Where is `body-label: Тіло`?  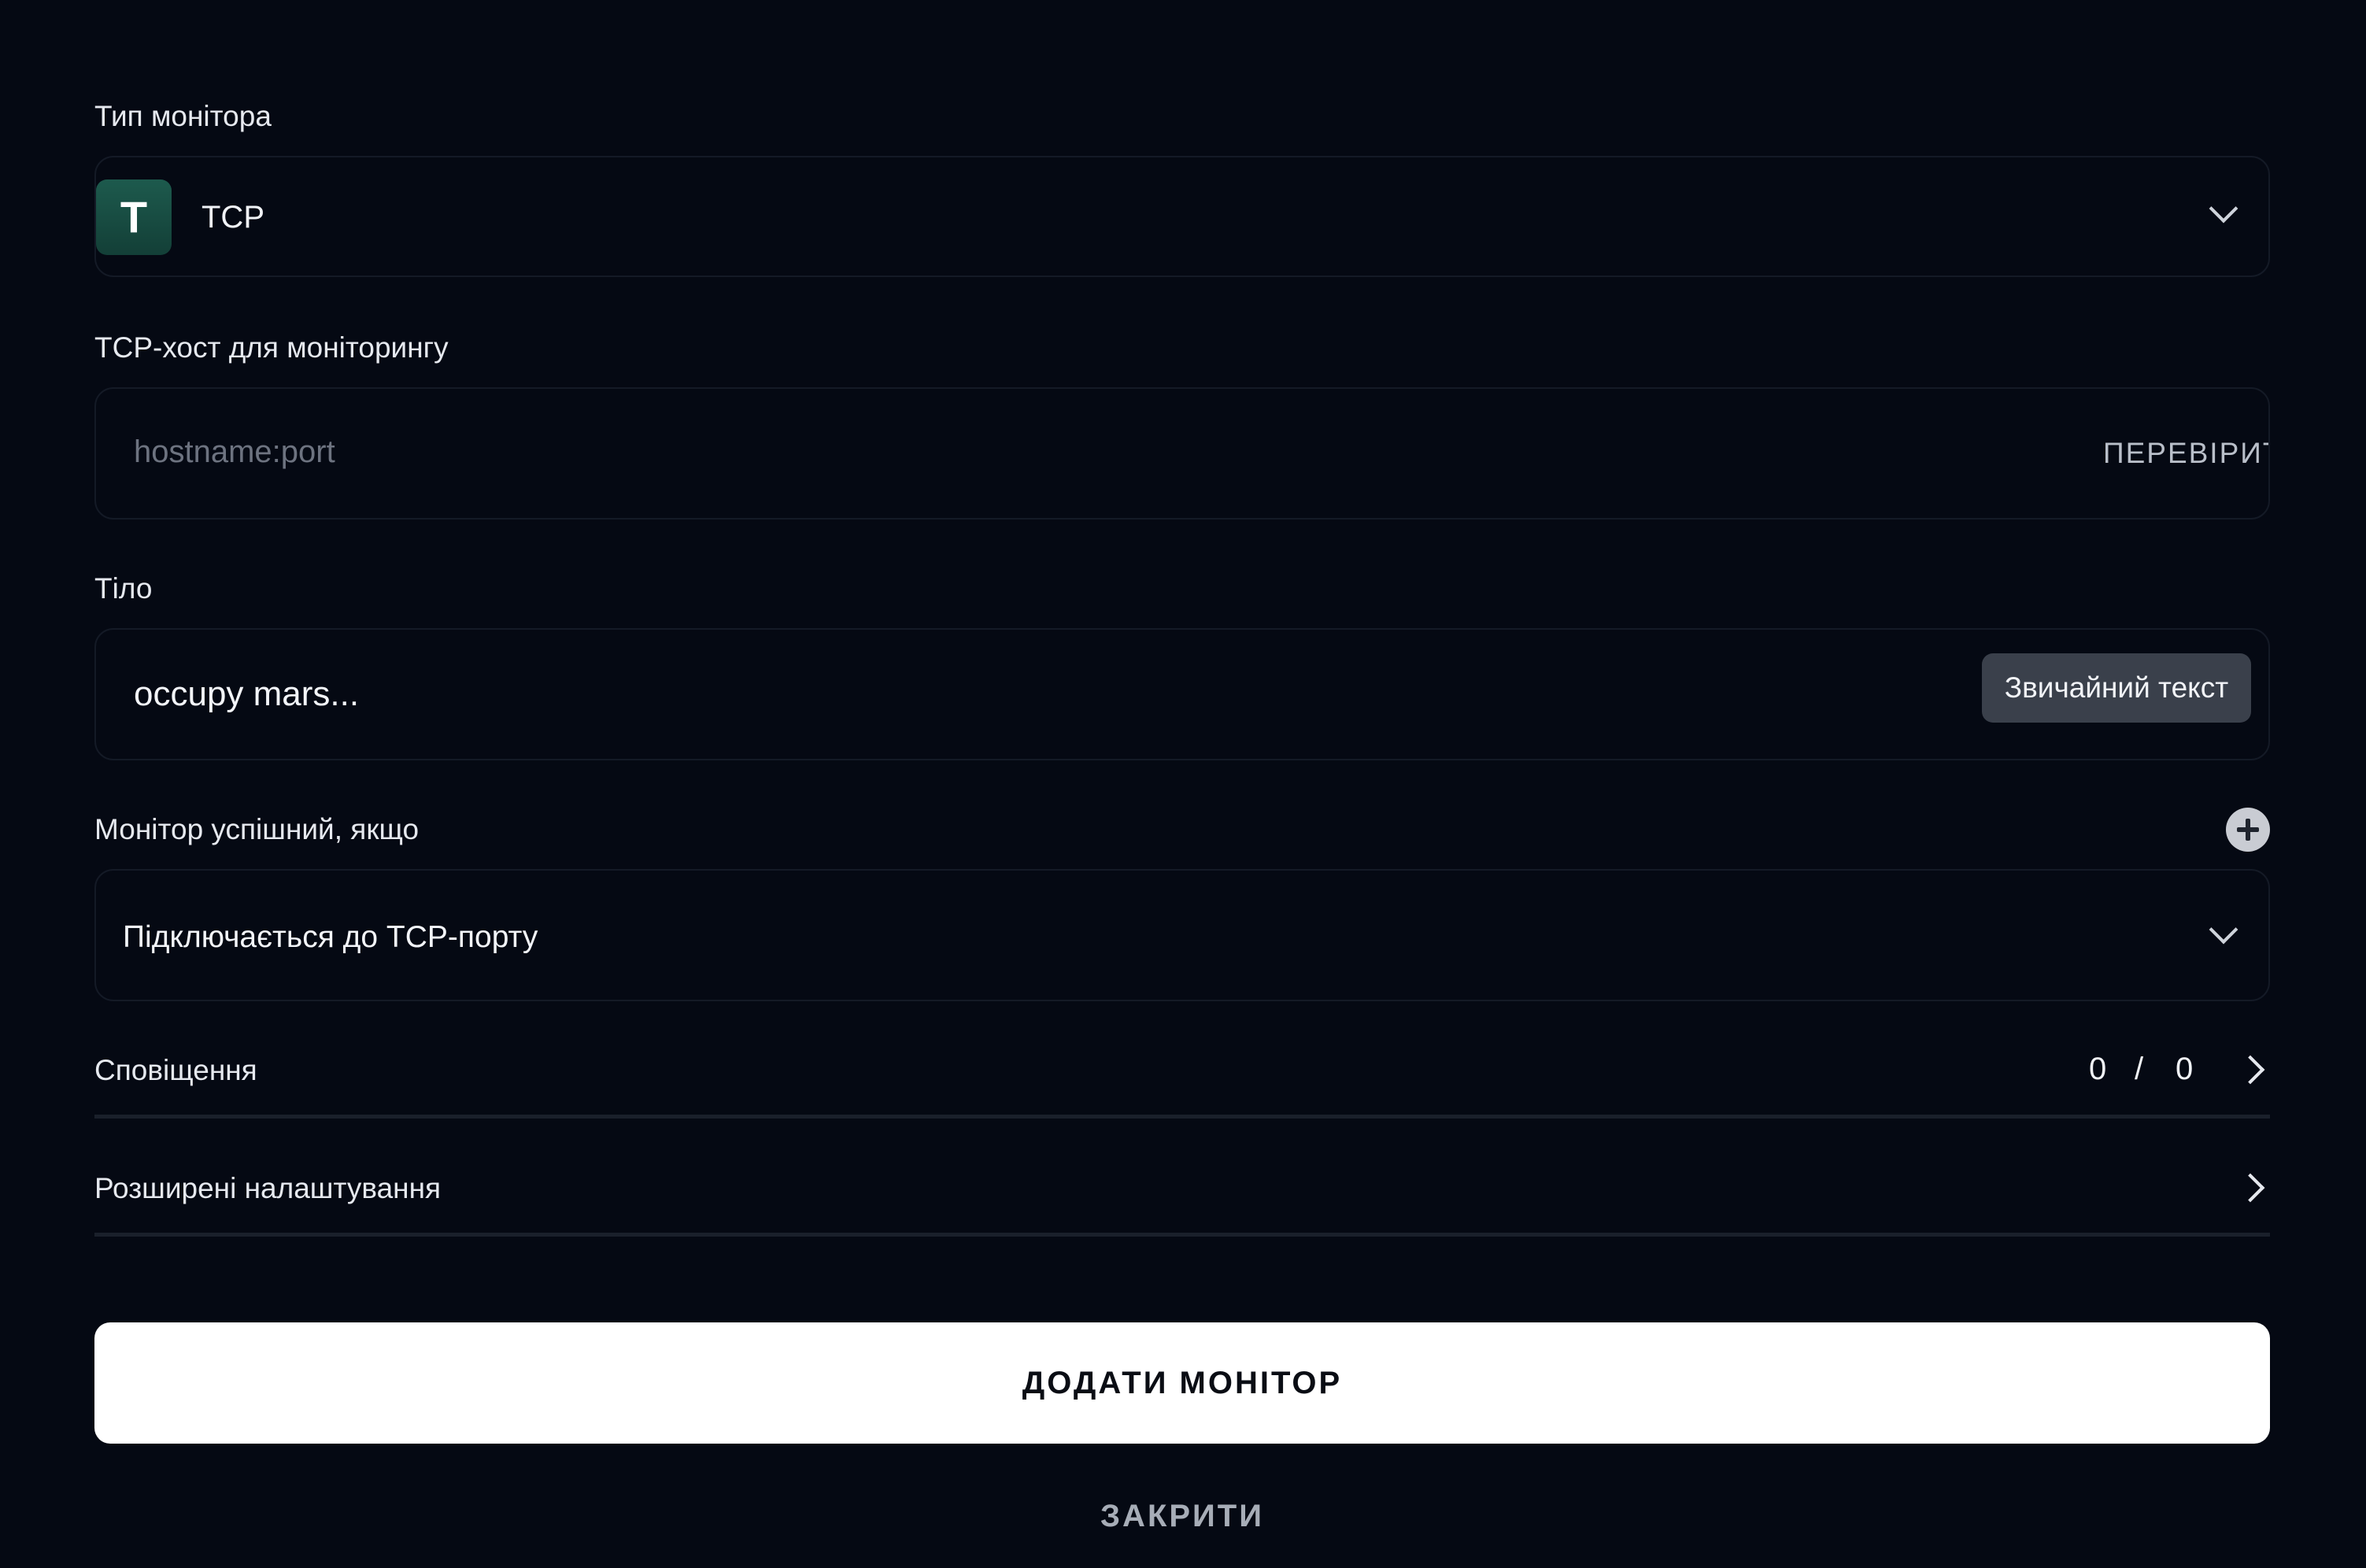
body-label: Тіло is located at coordinates (124, 588).